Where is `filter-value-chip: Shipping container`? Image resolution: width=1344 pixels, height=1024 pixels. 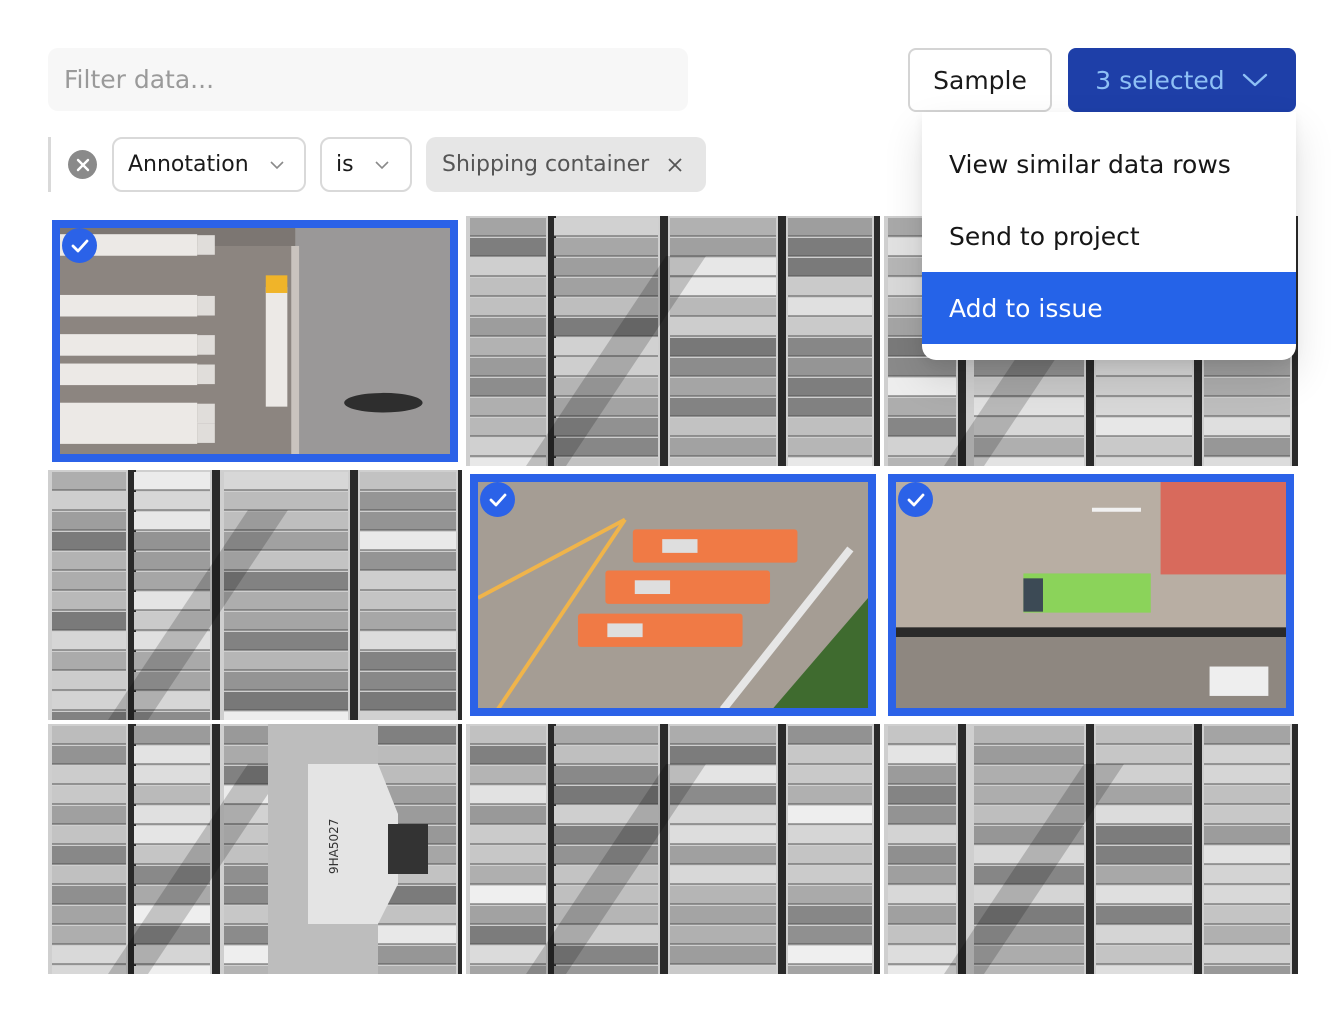 filter-value-chip: Shipping container is located at coordinates (566, 164).